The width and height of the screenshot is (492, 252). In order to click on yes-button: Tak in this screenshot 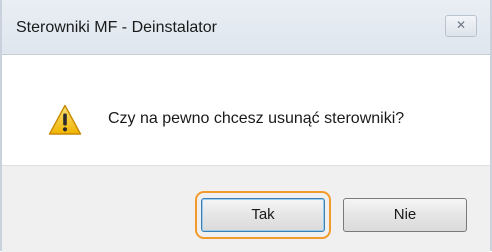, I will do `click(263, 215)`.